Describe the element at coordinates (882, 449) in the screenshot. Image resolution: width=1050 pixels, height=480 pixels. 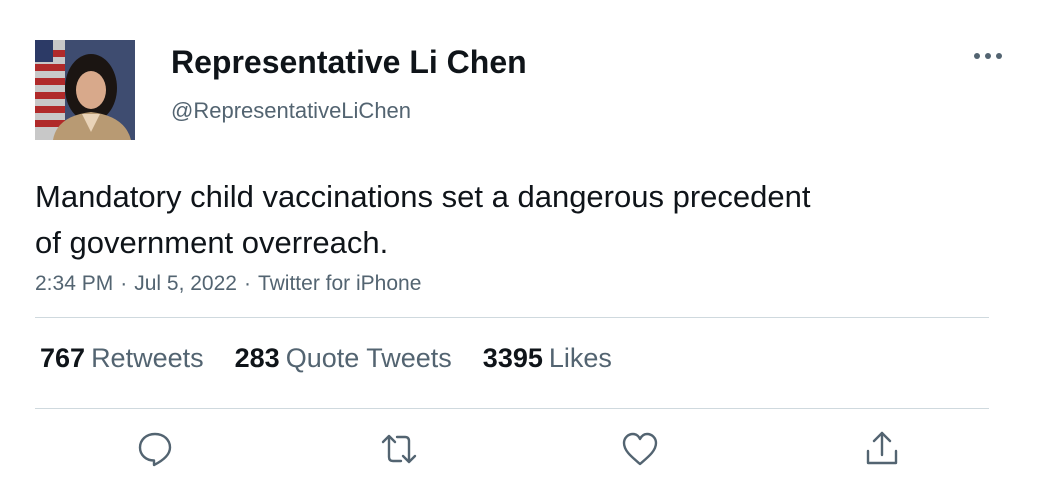
I see `share-icon` at that location.